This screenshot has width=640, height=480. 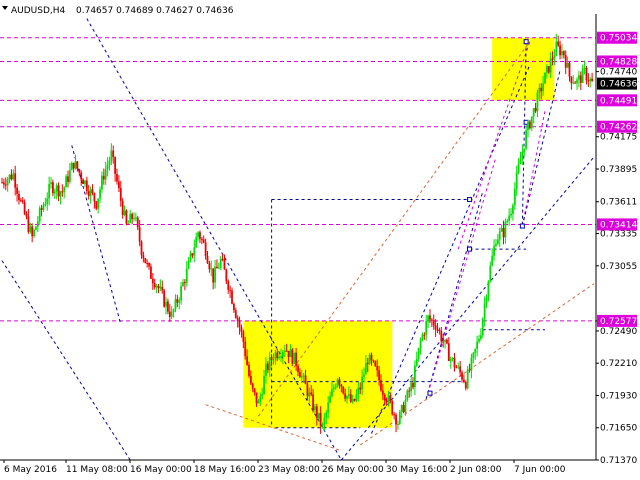 What do you see at coordinates (618, 39) in the screenshot?
I see `level-tag: 0.75034` at bounding box center [618, 39].